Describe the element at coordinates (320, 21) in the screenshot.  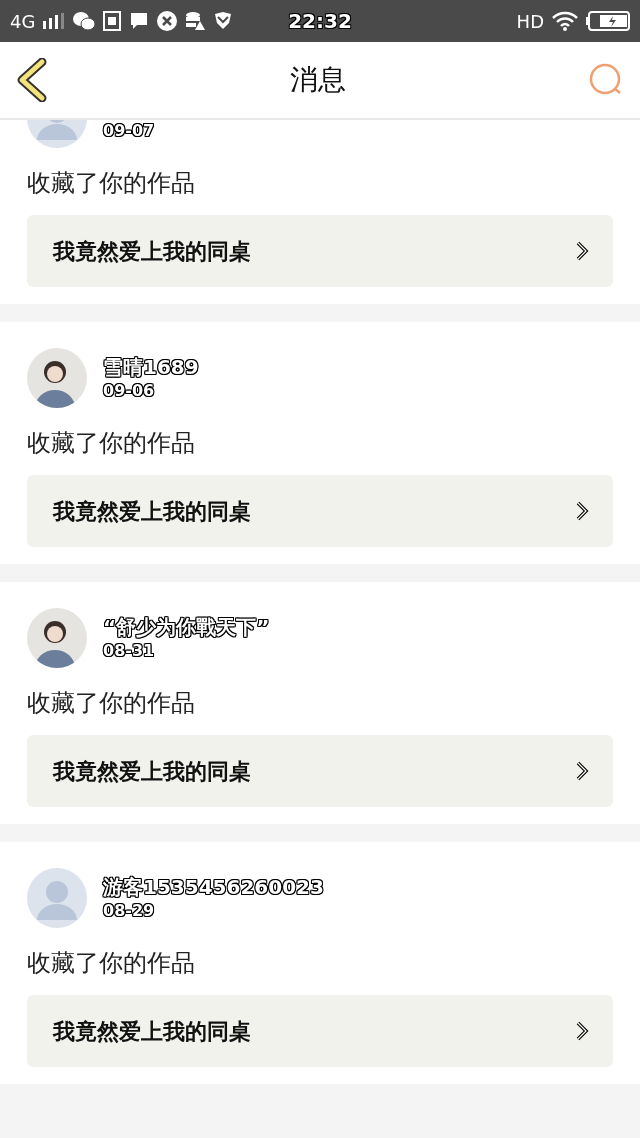
I see `clock-time: 22:32` at that location.